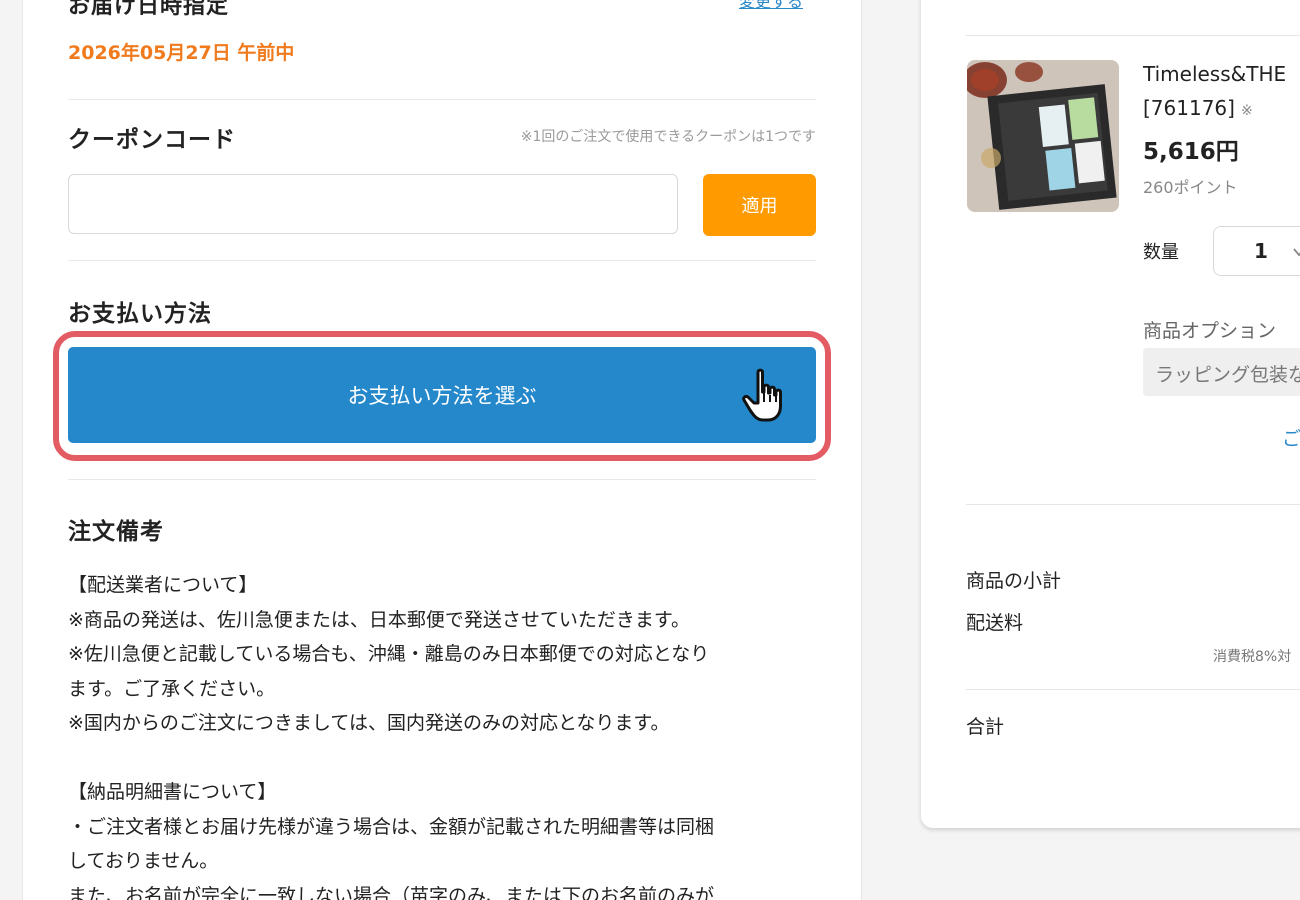 The image size is (1300, 900). Describe the element at coordinates (1043, 136) in the screenshot. I see `product-image` at that location.